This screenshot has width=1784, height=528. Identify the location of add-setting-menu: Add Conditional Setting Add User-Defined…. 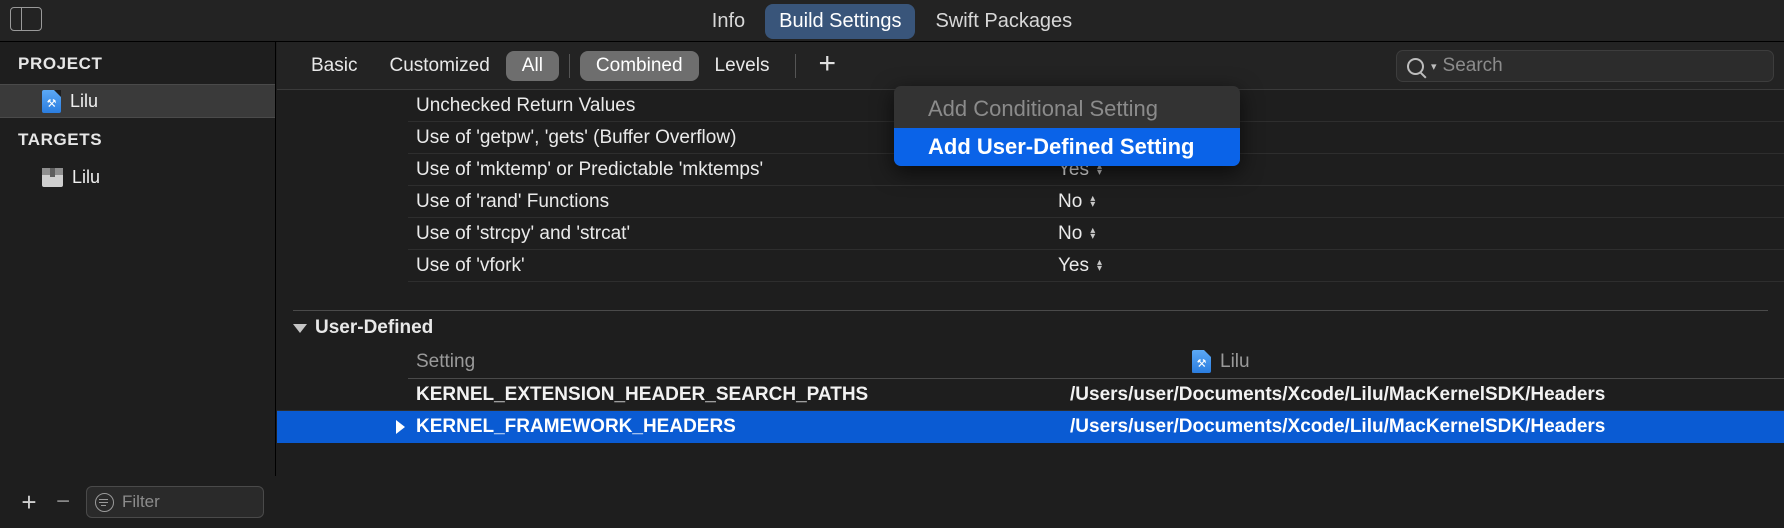
(1067, 126).